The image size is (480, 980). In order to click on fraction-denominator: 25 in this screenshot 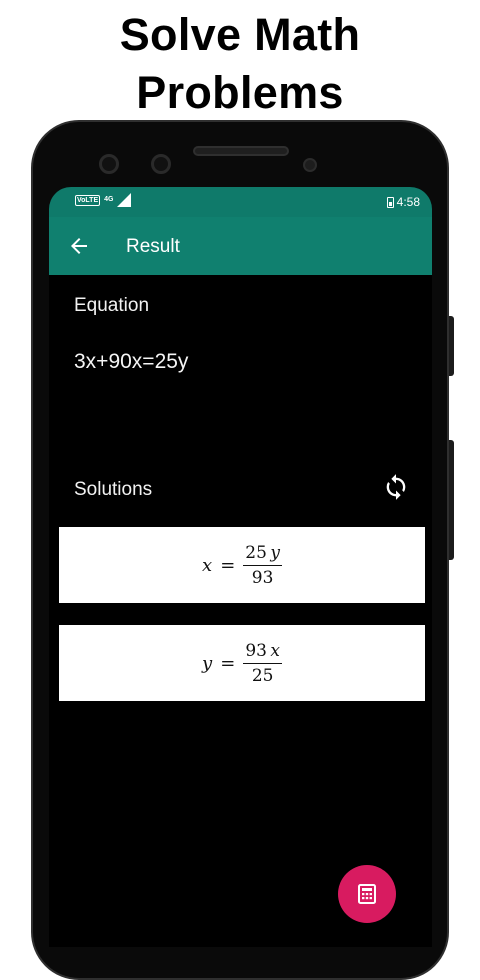, I will do `click(262, 675)`.